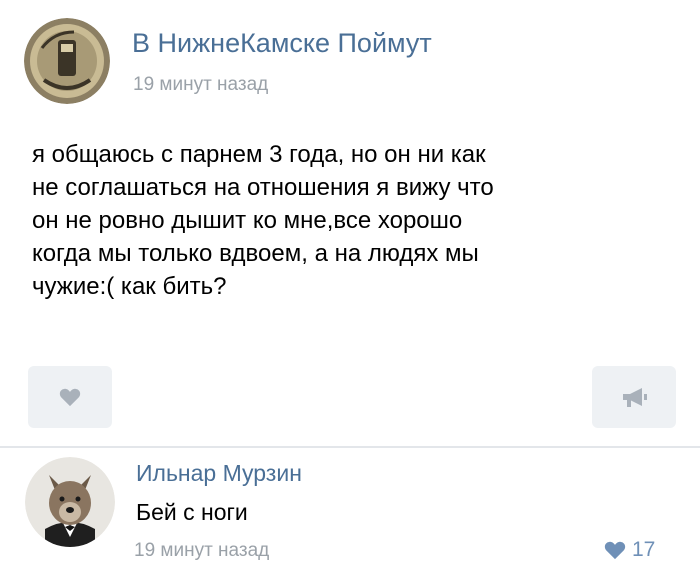 This screenshot has width=700, height=576. I want to click on share-button, so click(634, 397).